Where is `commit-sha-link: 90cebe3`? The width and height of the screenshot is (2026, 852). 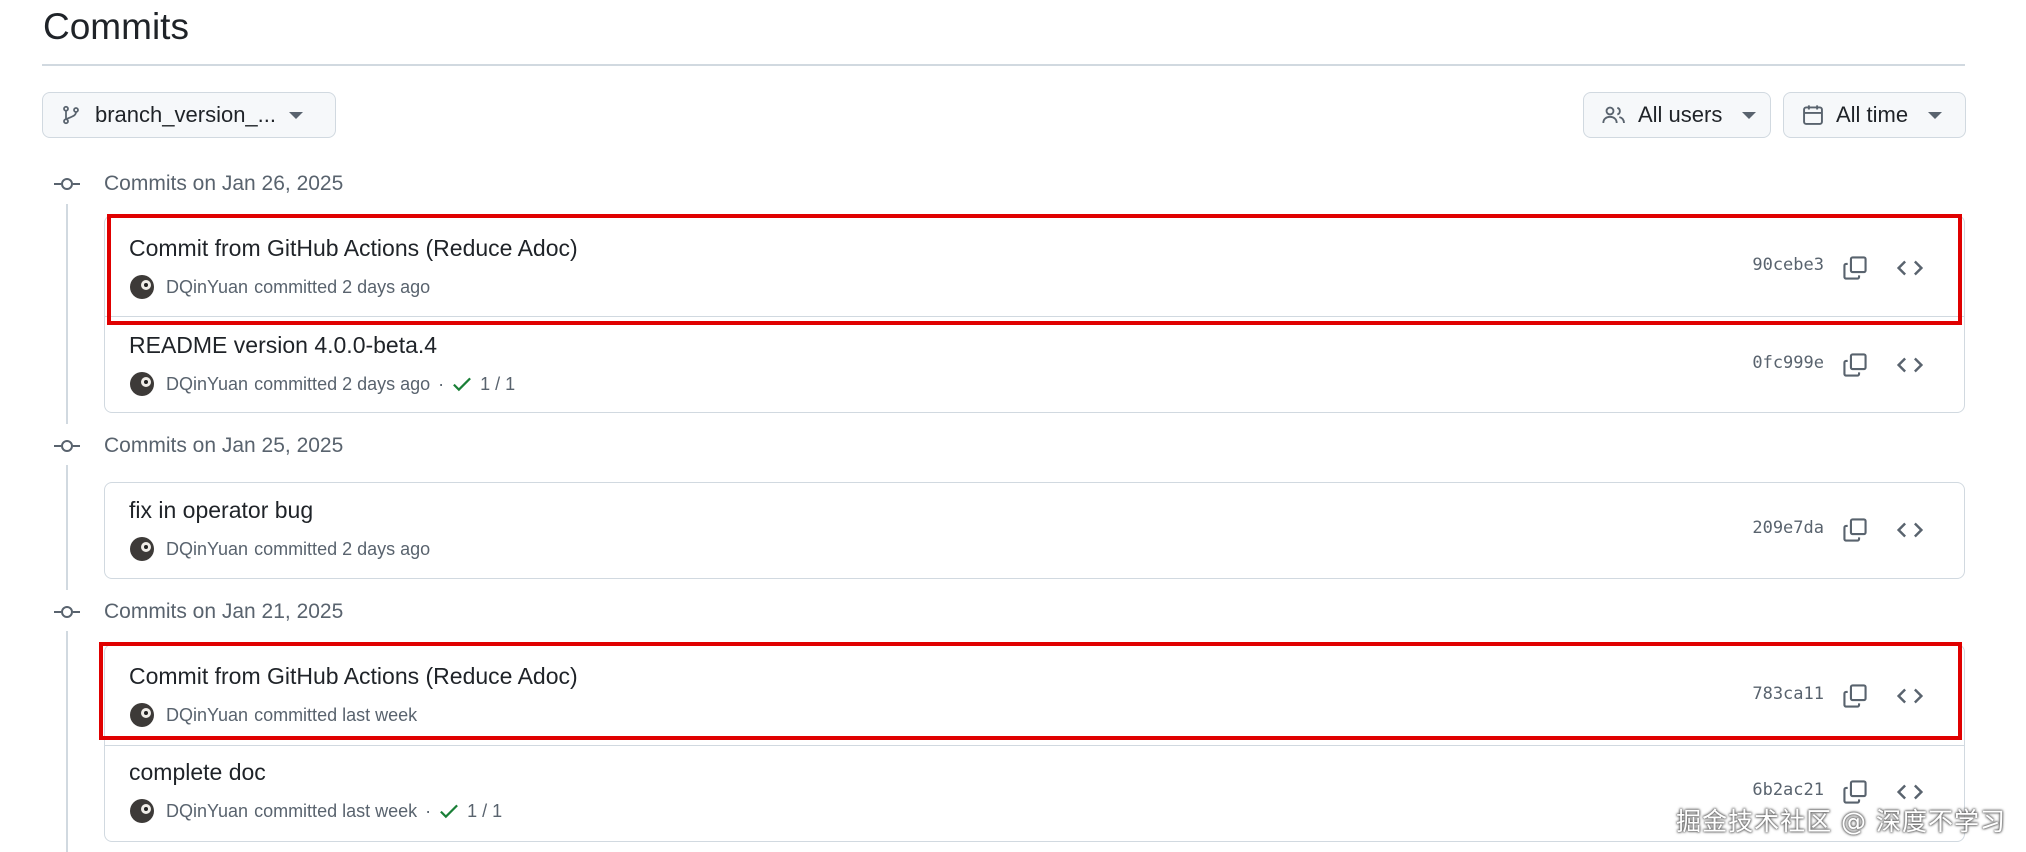
commit-sha-link: 90cebe3 is located at coordinates (1788, 265).